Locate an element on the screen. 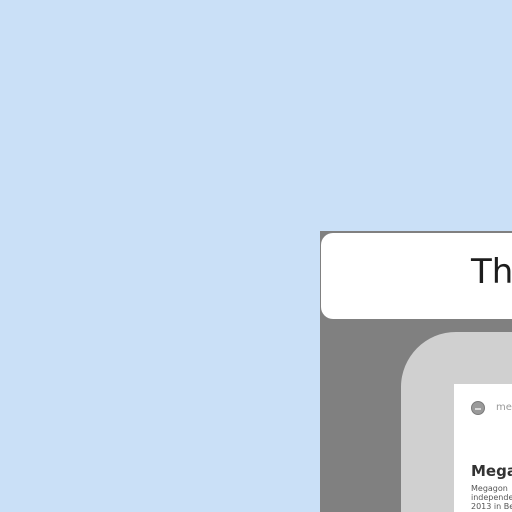 The height and width of the screenshot is (512, 512). description-line: 2013 in Be is located at coordinates (491, 506).